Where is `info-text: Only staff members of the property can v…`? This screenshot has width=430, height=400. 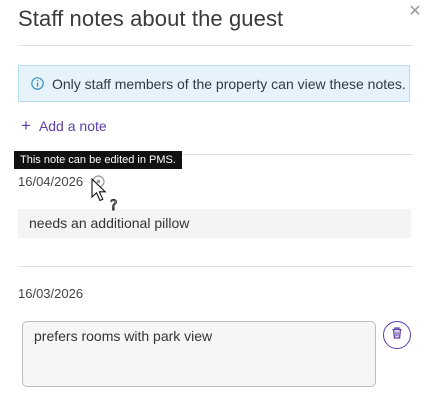
info-text: Only staff members of the property can v… is located at coordinates (229, 83).